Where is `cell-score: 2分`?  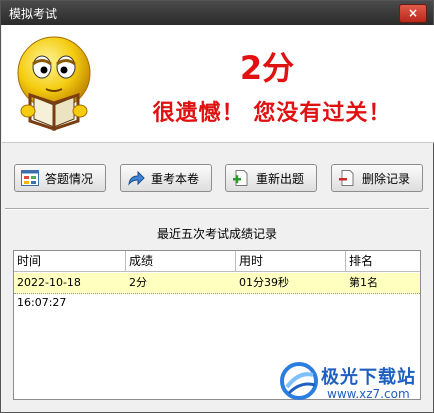 cell-score: 2分 is located at coordinates (138, 282).